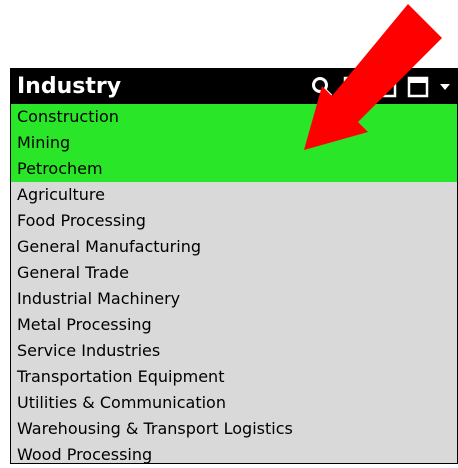 The image size is (458, 468). What do you see at coordinates (234, 351) in the screenshot?
I see `list-item: Service Industries` at bounding box center [234, 351].